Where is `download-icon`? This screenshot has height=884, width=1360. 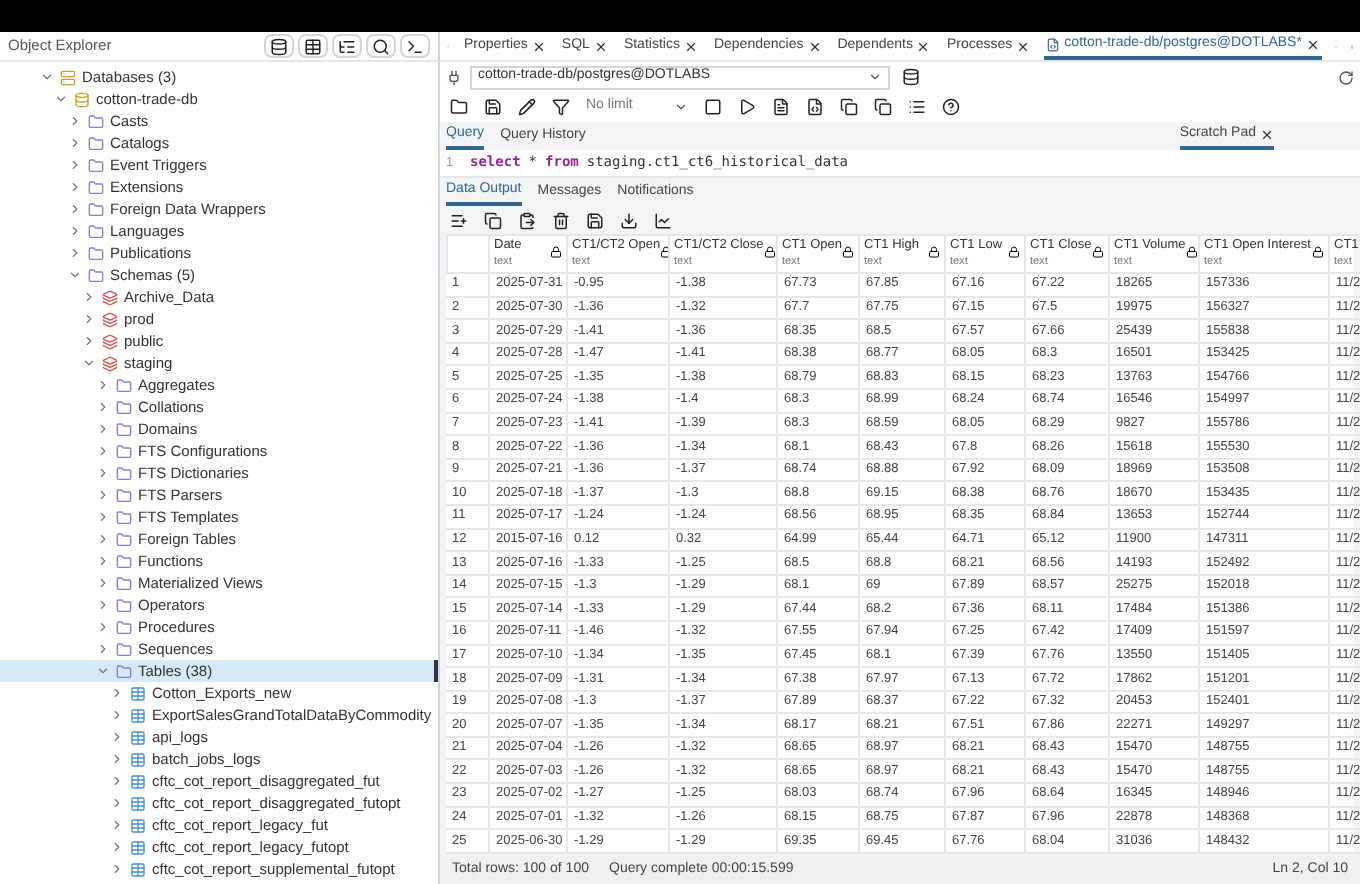 download-icon is located at coordinates (629, 220).